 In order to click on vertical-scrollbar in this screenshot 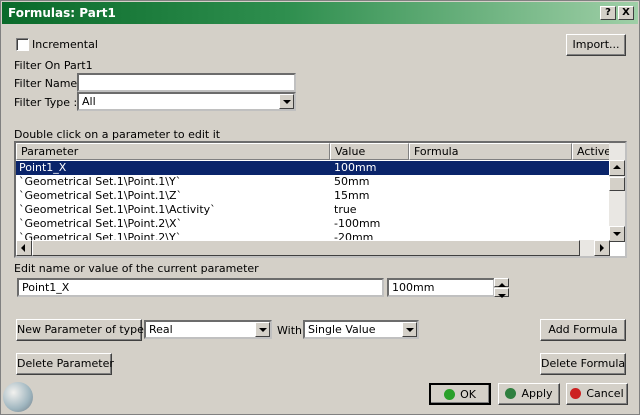, I will do `click(617, 192)`.